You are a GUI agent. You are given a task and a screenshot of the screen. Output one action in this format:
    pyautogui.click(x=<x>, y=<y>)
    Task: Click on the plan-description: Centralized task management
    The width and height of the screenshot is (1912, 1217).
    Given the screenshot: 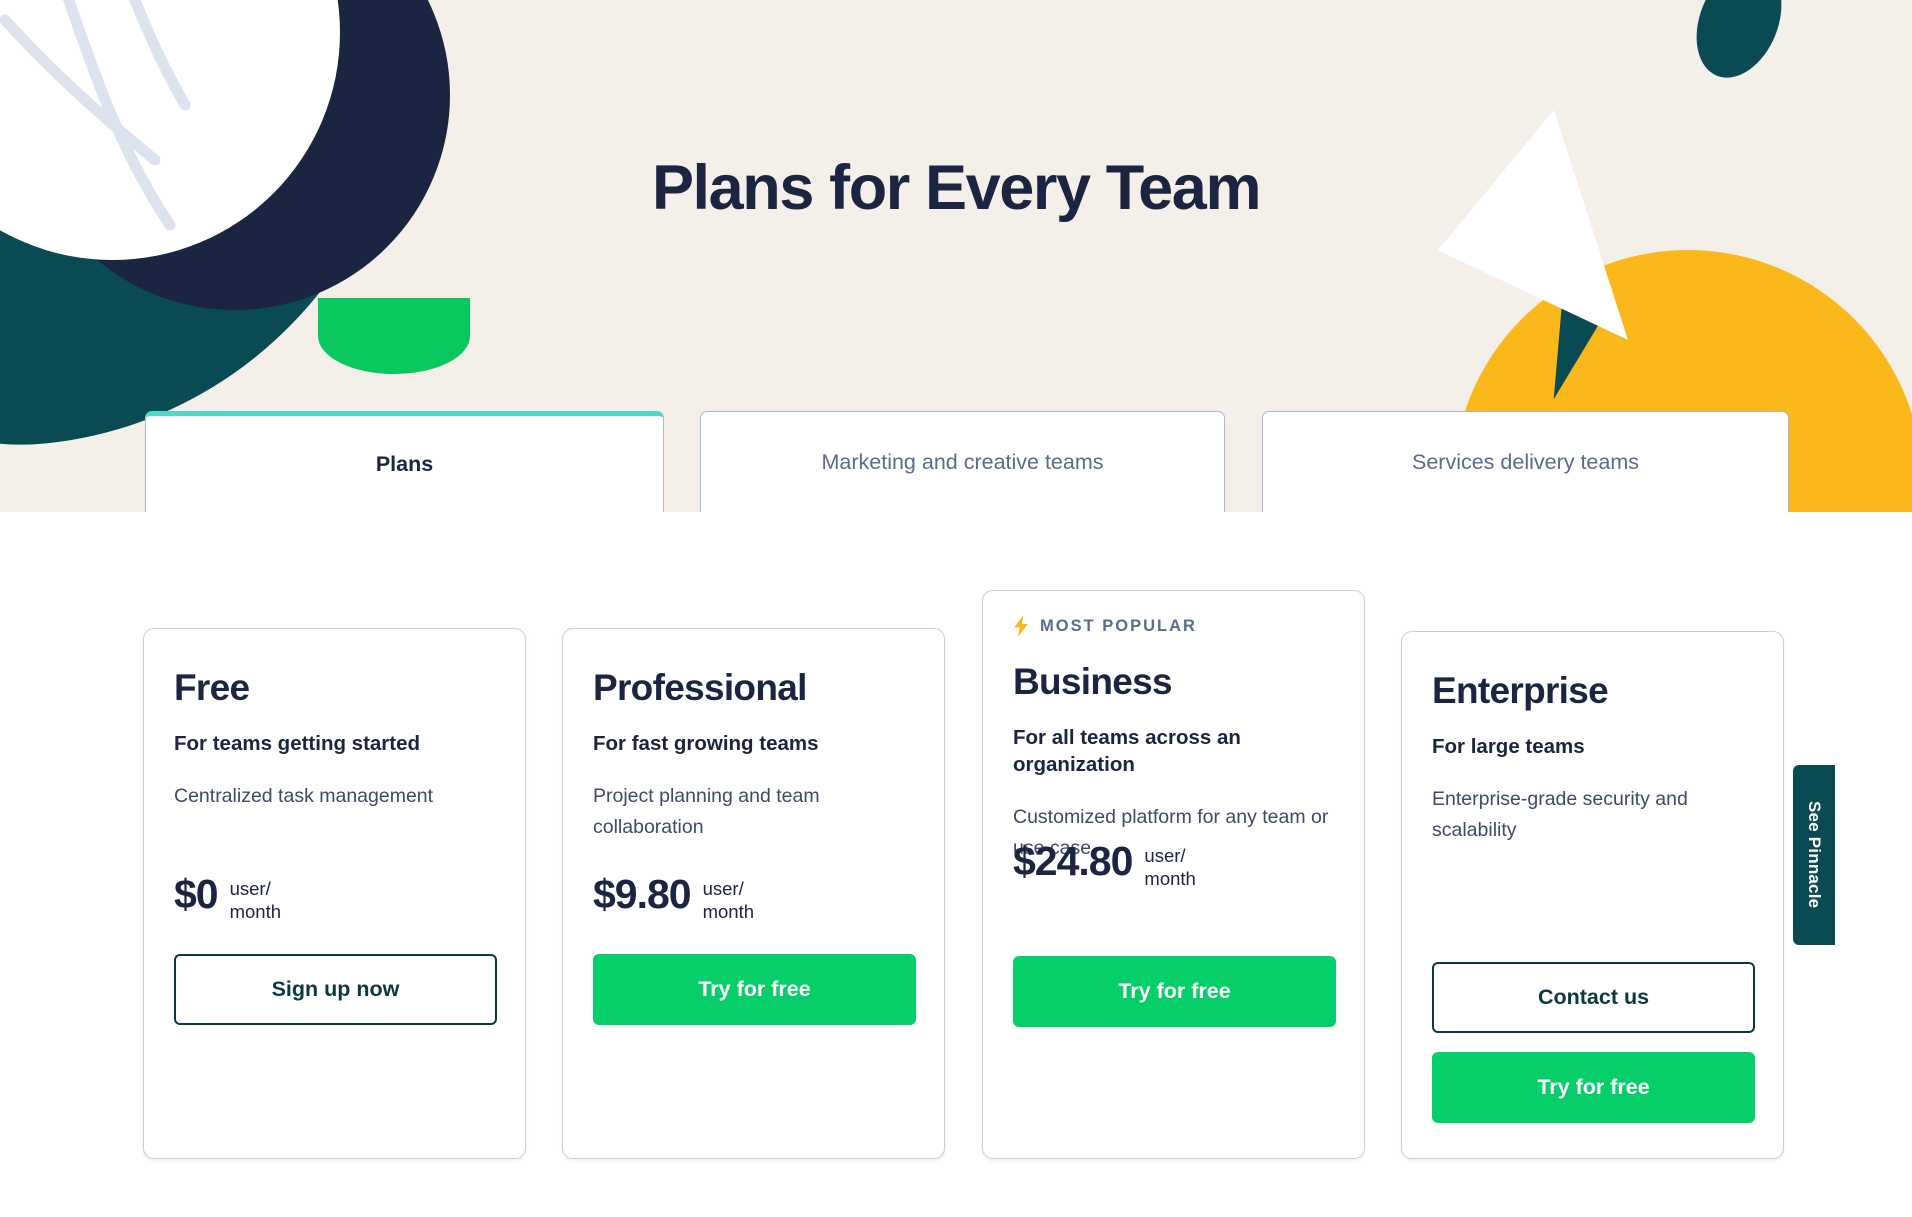 What is the action you would take?
    pyautogui.click(x=304, y=796)
    